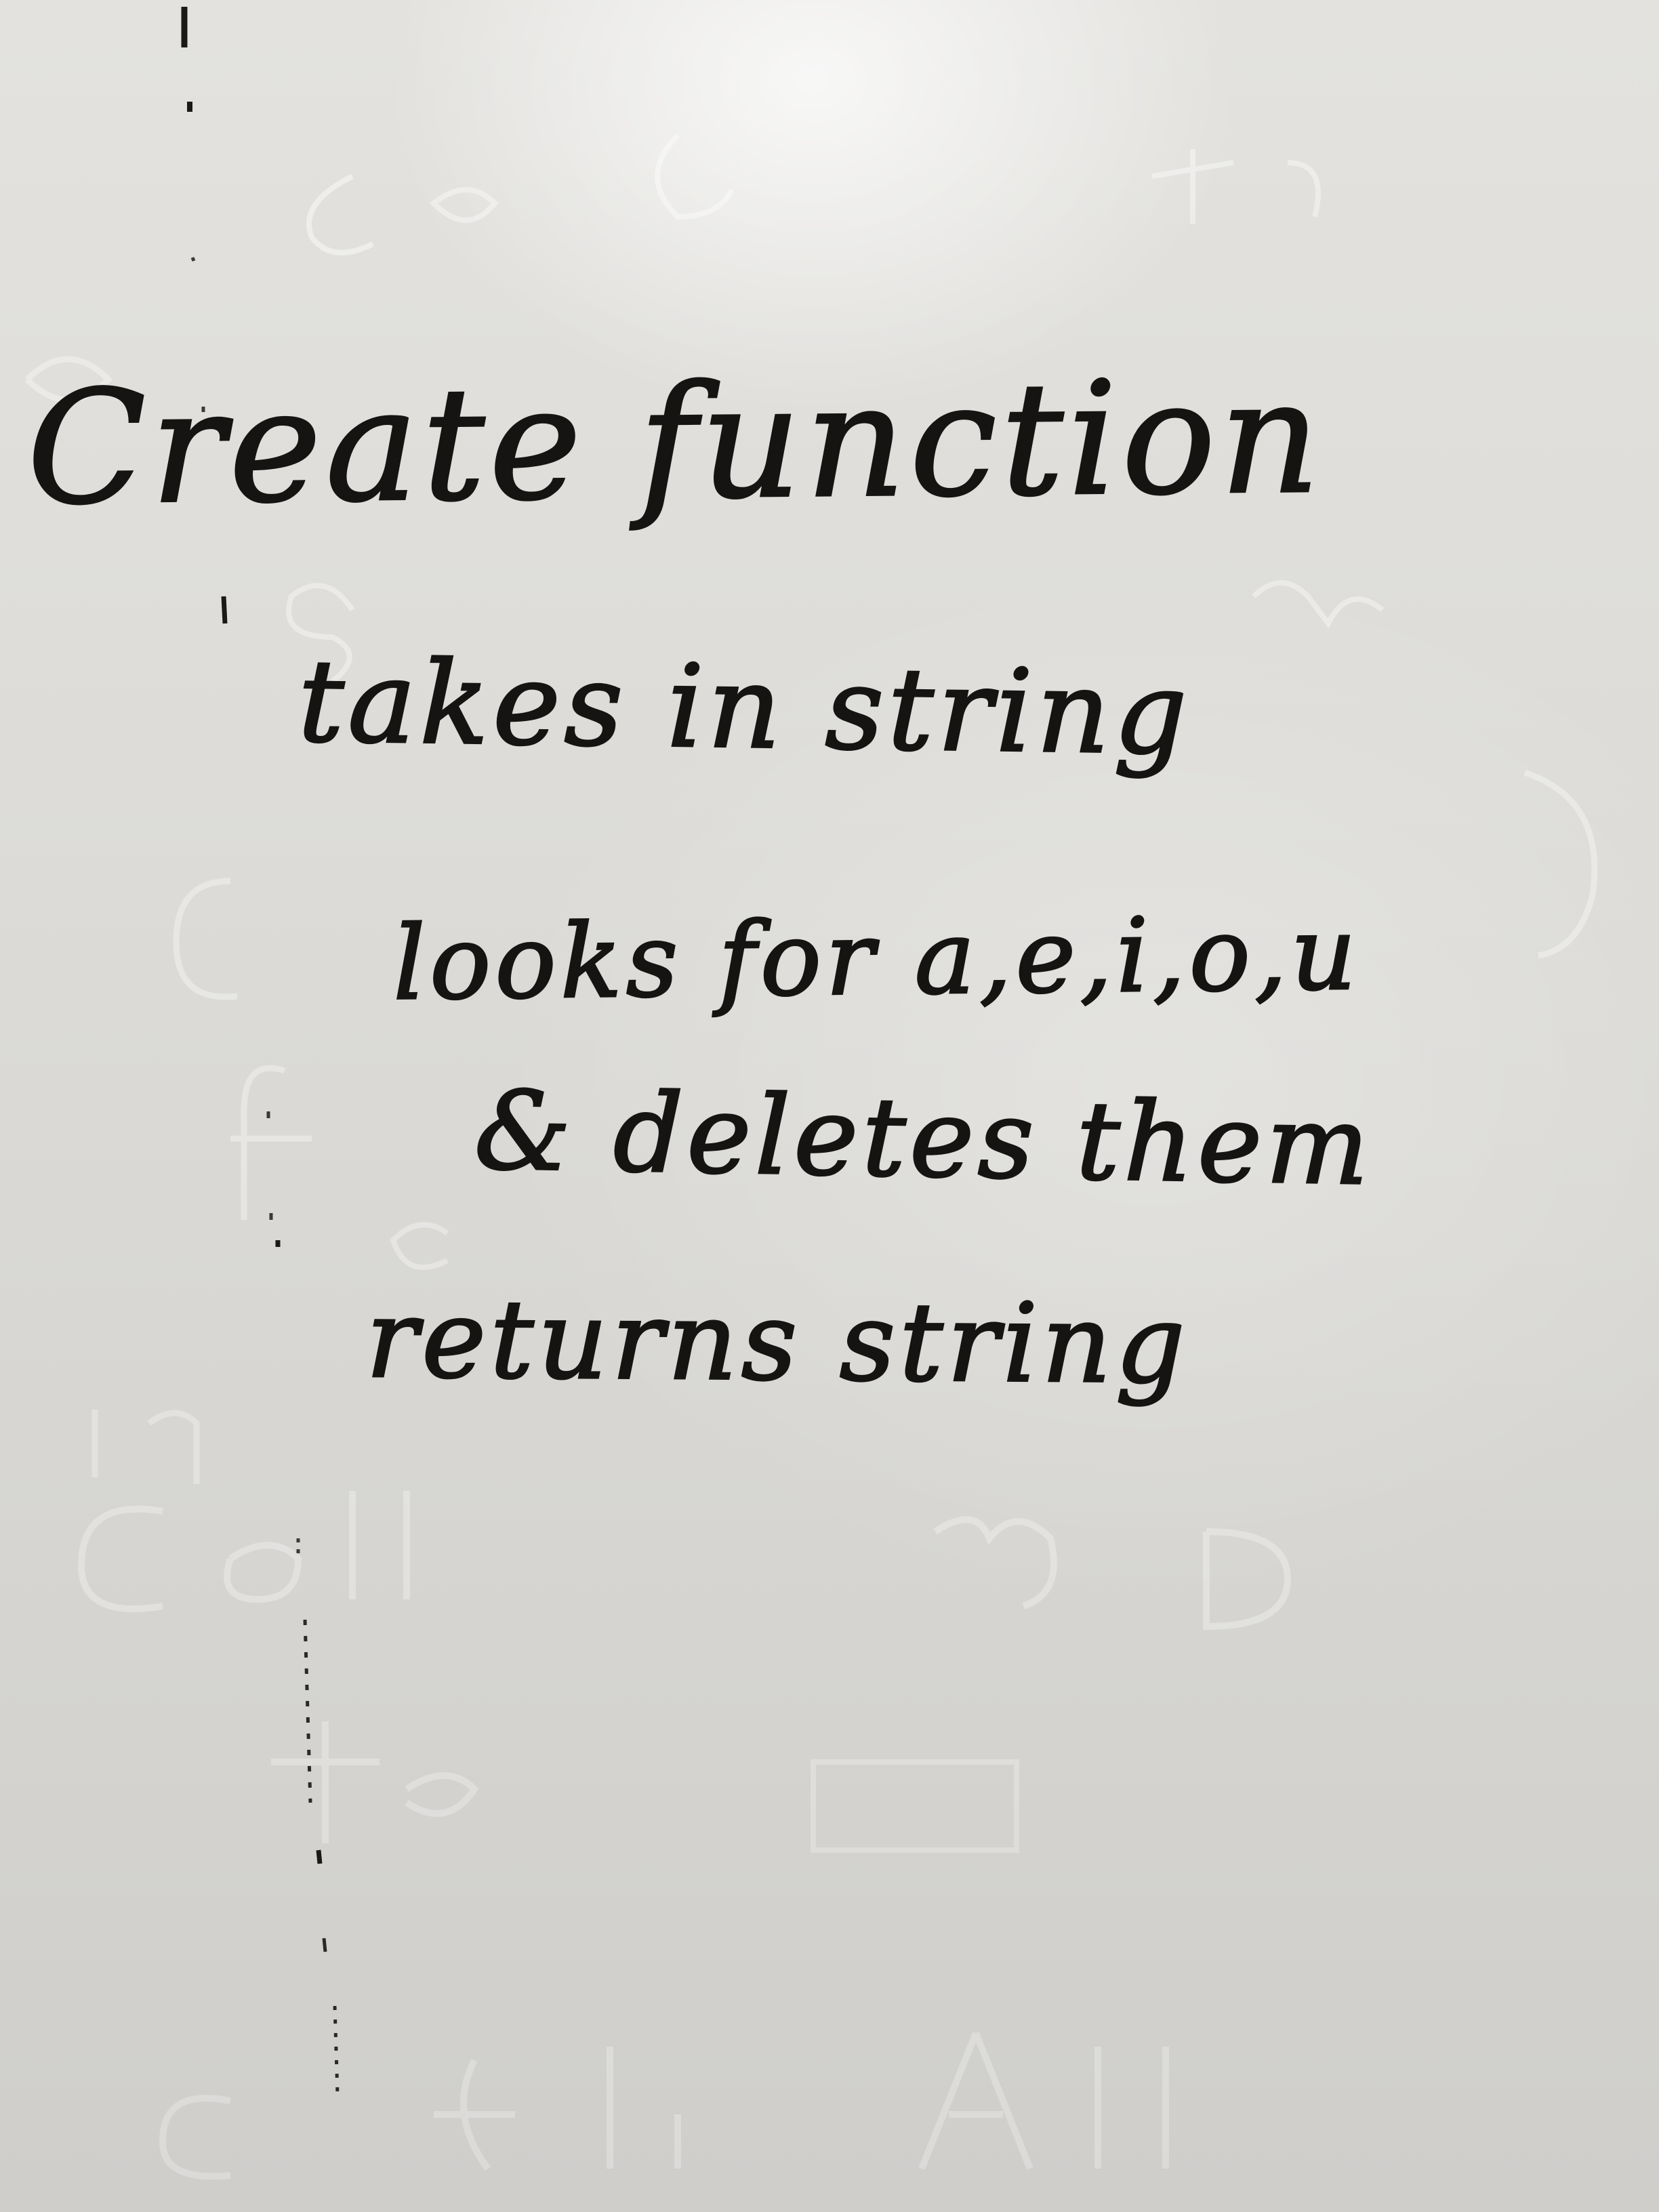 The image size is (1659, 2212). Describe the element at coordinates (924, 1138) in the screenshot. I see `whiteboard-line-4: & deletes them` at that location.